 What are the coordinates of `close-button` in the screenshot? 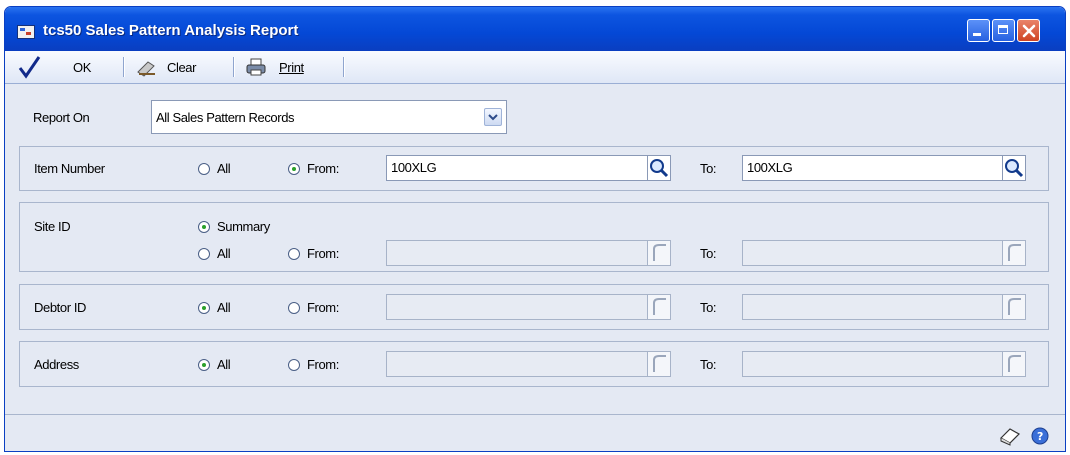 It's located at (1028, 30).